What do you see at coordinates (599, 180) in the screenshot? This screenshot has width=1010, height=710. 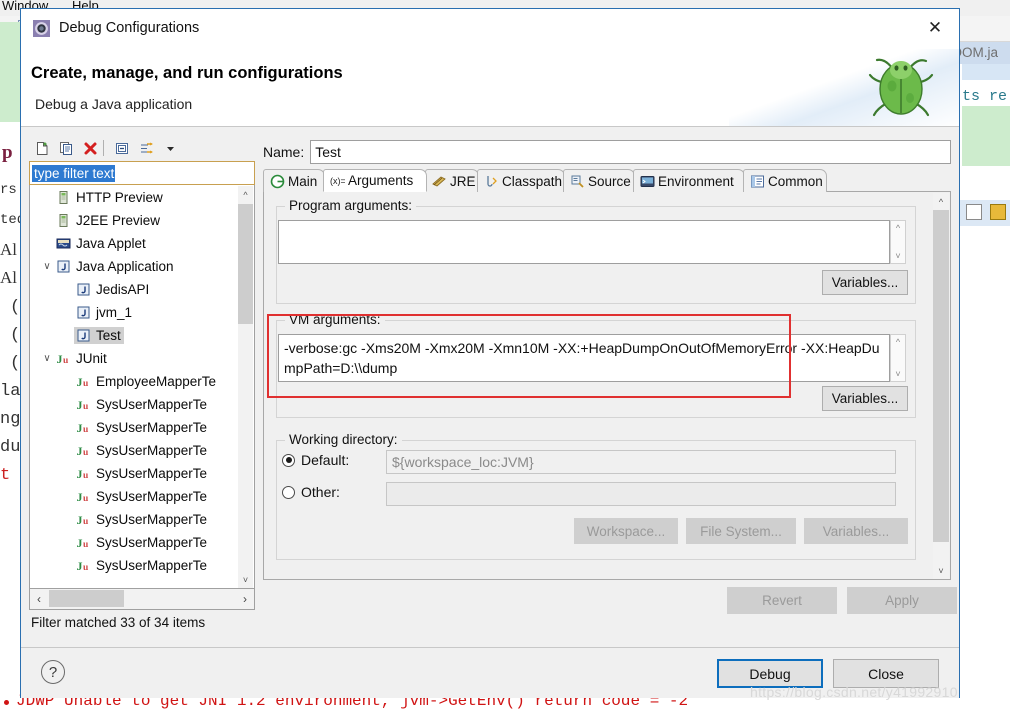 I see `tab-source: Source` at bounding box center [599, 180].